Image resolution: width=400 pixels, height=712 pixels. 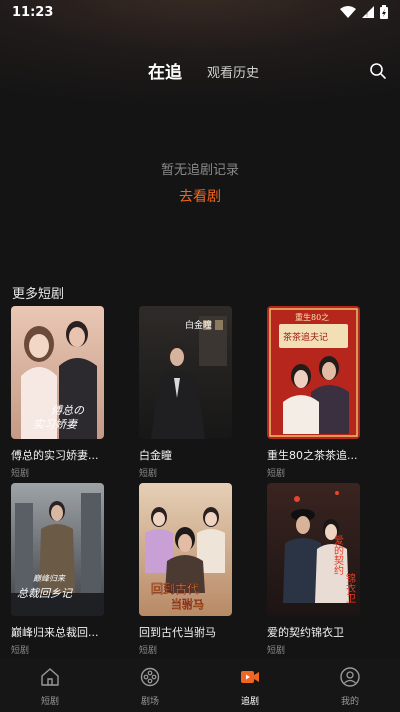 I want to click on drama-card: 巅峰归来 总裁回乡记 巅峰归来总裁回... 短剧, so click(x=58, y=569).